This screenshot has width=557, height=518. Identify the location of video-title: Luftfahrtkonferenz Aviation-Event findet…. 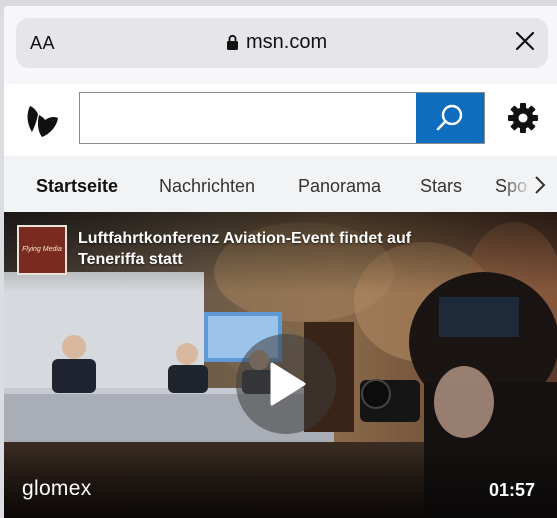
(278, 249).